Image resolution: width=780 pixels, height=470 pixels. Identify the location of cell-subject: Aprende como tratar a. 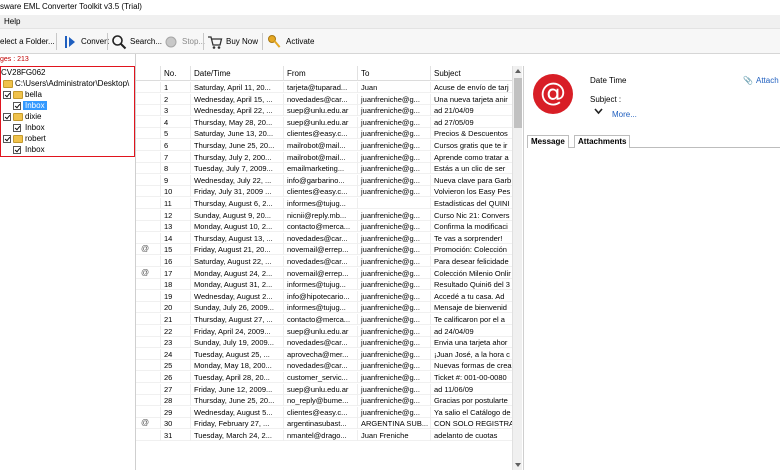
(471, 157).